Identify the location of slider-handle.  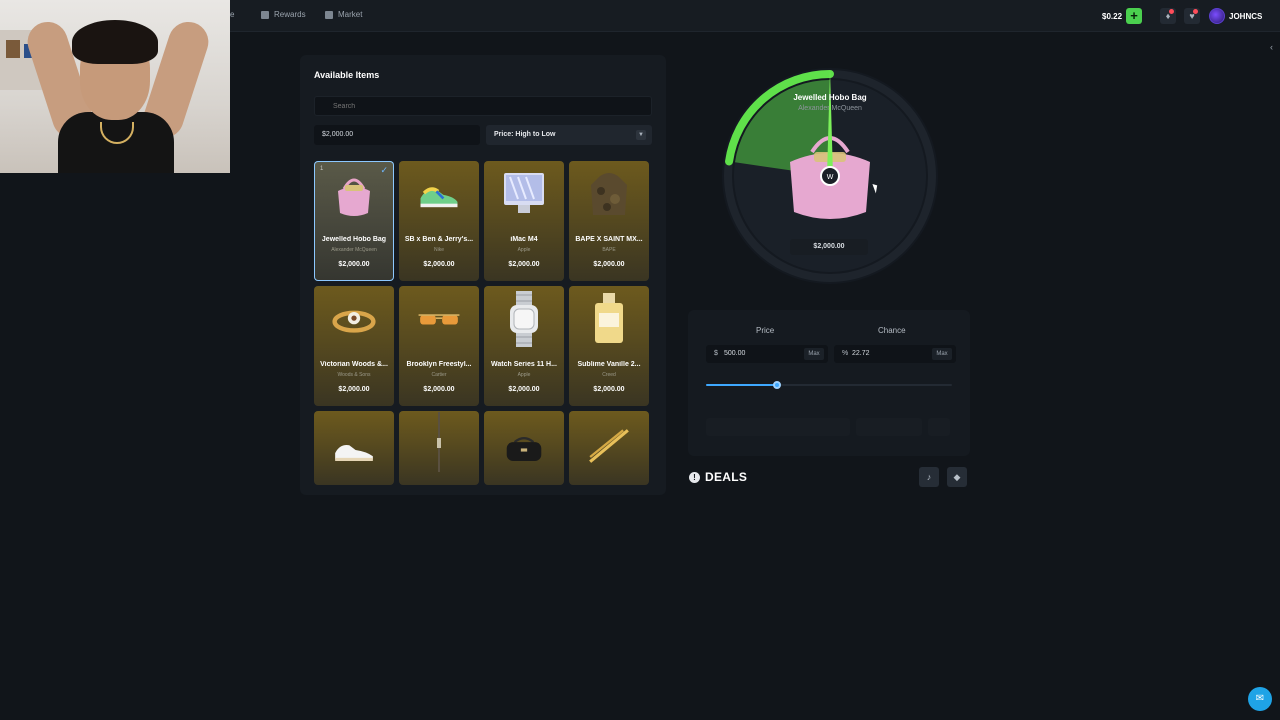
(777, 385).